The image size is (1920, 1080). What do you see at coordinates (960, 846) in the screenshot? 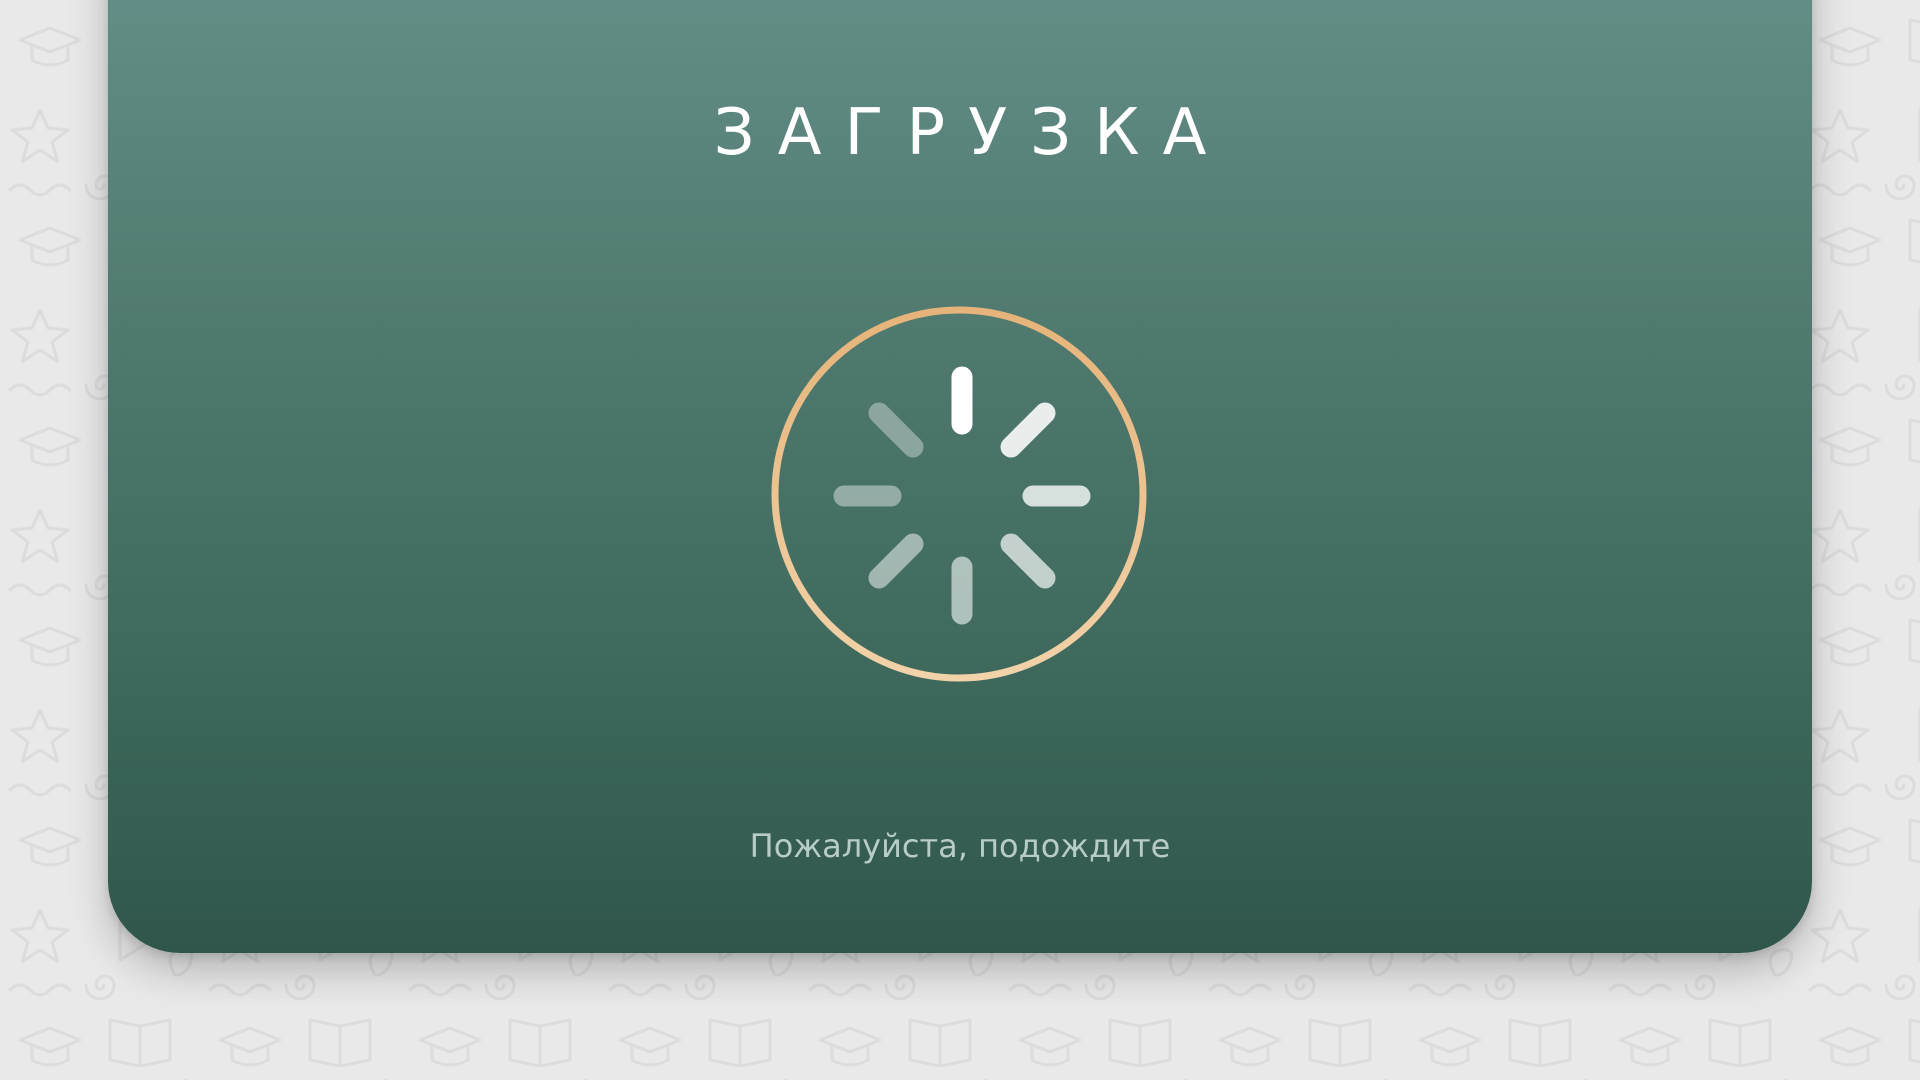
I see `loading-subtitle: Пожалуйста, подождите` at bounding box center [960, 846].